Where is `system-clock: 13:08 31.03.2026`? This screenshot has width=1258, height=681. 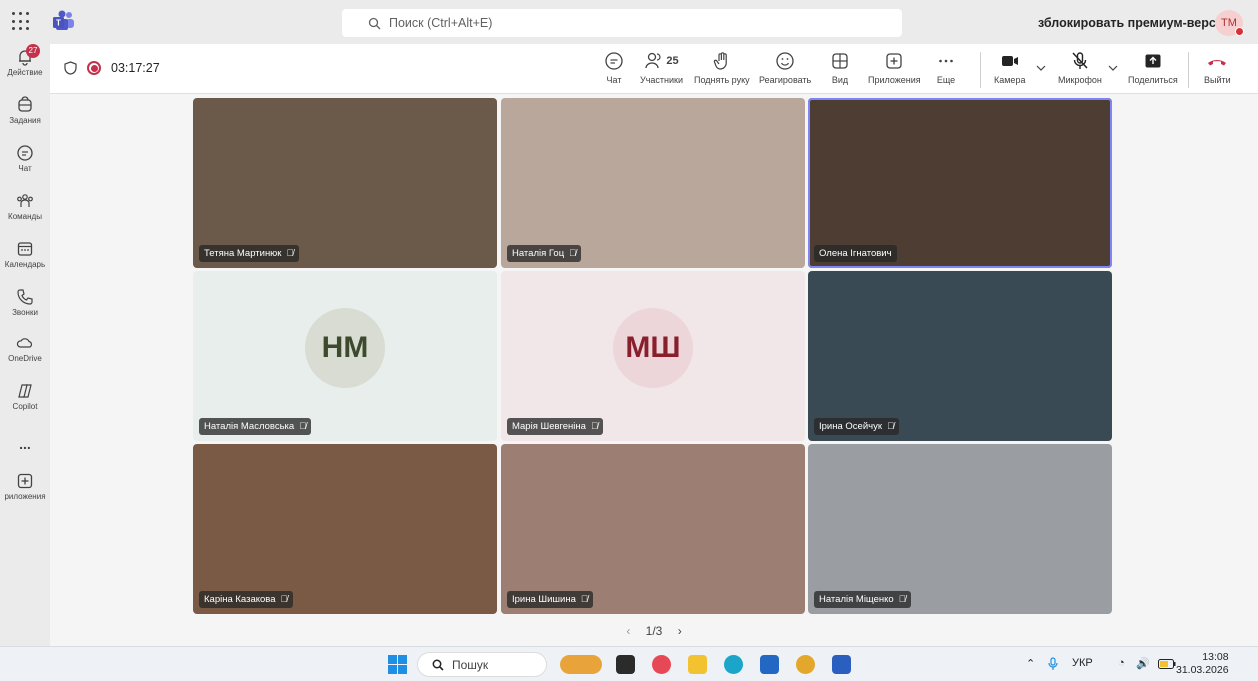
system-clock: 13:08 31.03.2026 is located at coordinates (1202, 664).